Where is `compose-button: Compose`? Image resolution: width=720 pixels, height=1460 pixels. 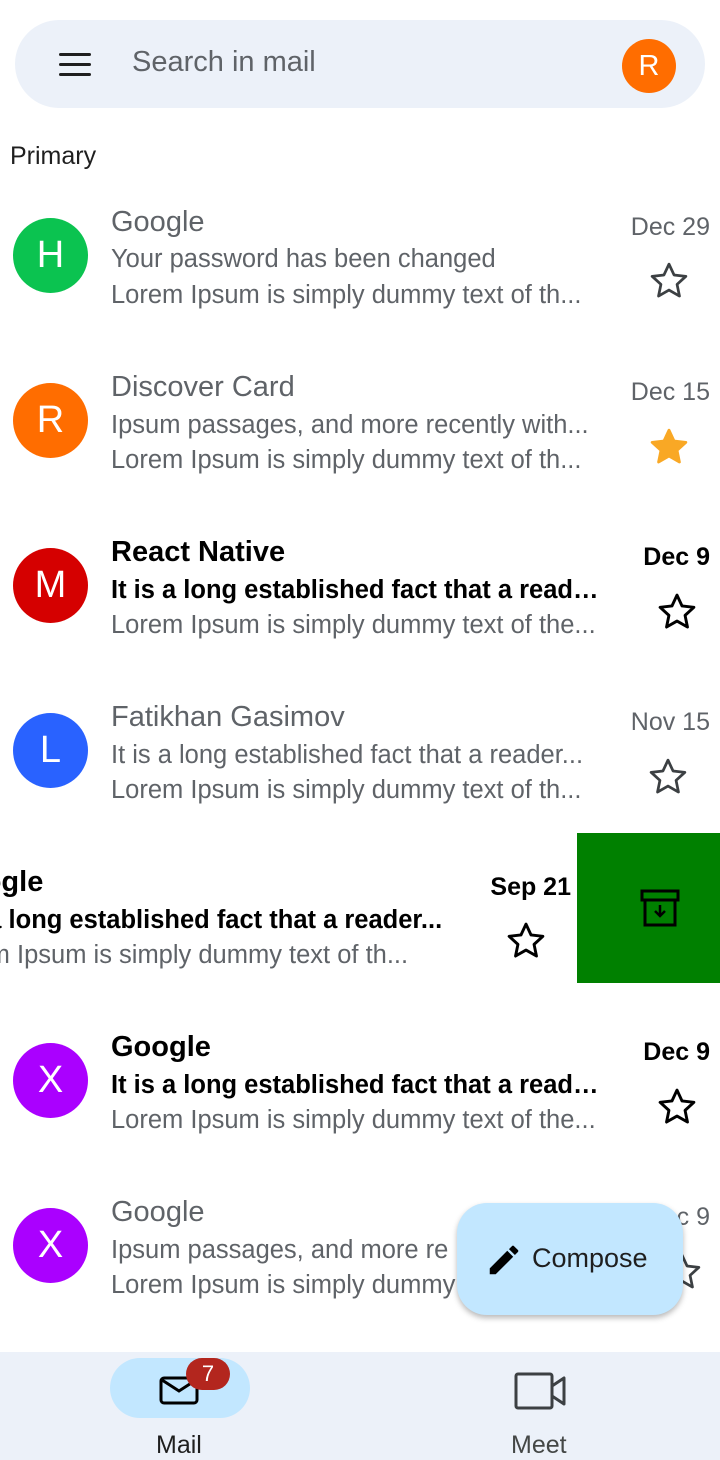 compose-button: Compose is located at coordinates (570, 1259).